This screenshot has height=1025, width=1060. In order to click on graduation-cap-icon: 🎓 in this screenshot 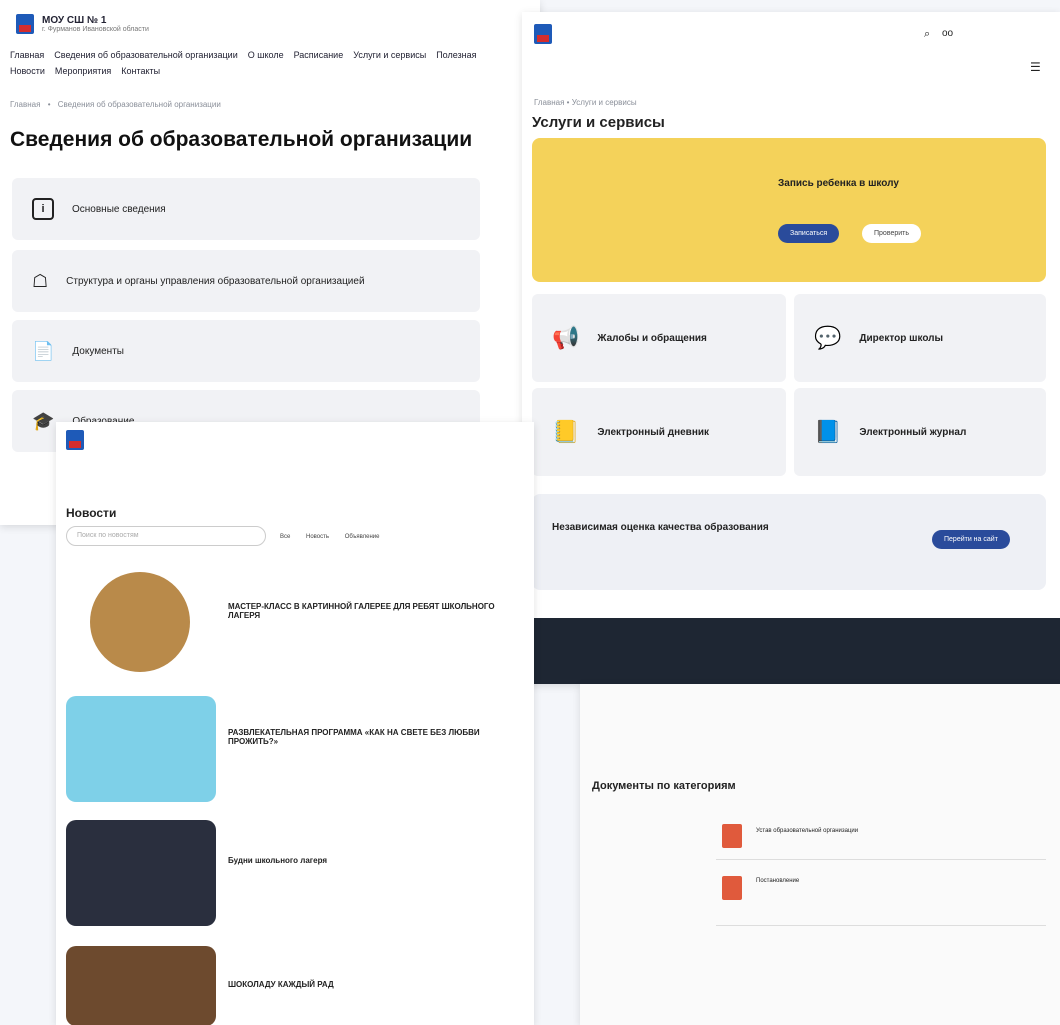, I will do `click(43, 420)`.